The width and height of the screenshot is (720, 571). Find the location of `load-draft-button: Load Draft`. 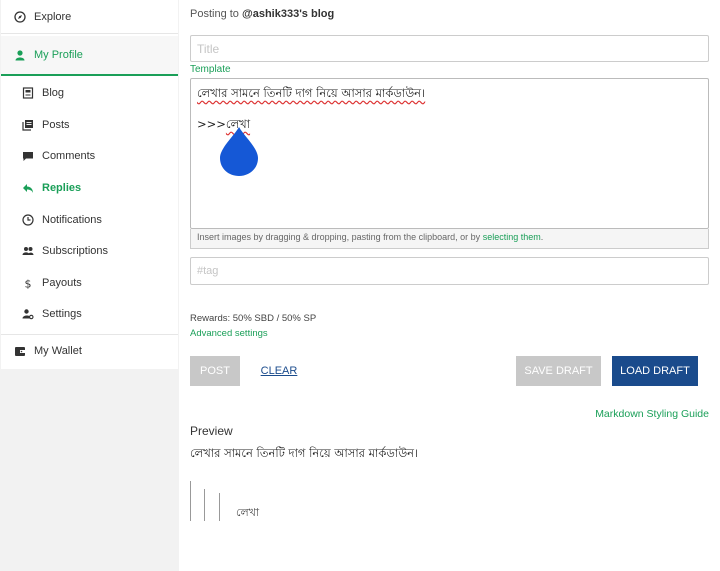

load-draft-button: Load Draft is located at coordinates (655, 371).